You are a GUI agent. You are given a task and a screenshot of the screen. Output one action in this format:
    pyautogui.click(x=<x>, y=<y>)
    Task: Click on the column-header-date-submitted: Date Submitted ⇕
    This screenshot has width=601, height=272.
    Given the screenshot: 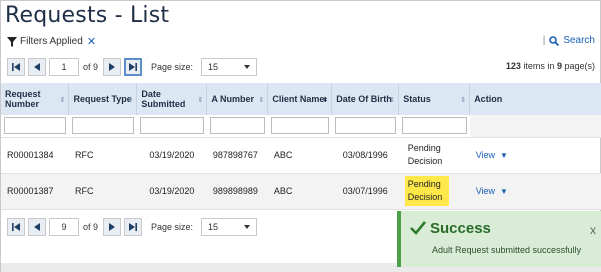 What is the action you would take?
    pyautogui.click(x=172, y=99)
    